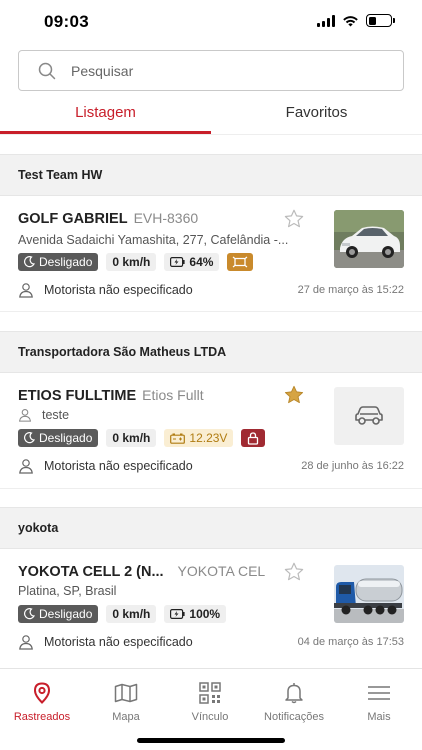 This screenshot has height=750, width=422. What do you see at coordinates (350, 642) in the screenshot?
I see `last-update: 04 de março às 17:53` at bounding box center [350, 642].